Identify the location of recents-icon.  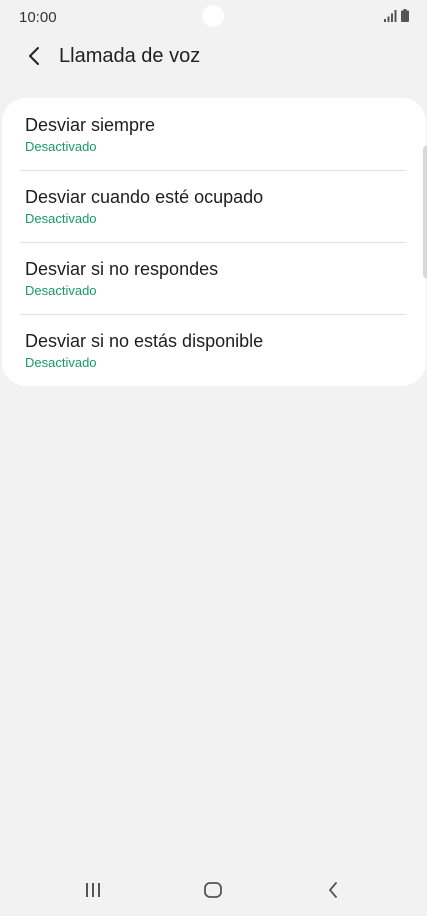
(93, 890).